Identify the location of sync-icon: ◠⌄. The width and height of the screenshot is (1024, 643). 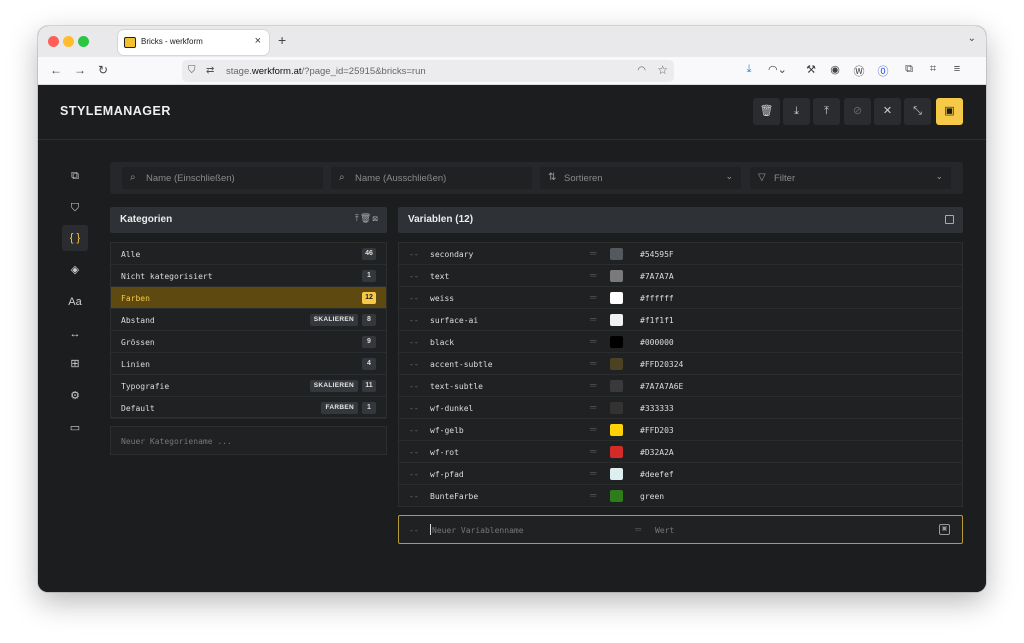
(777, 69).